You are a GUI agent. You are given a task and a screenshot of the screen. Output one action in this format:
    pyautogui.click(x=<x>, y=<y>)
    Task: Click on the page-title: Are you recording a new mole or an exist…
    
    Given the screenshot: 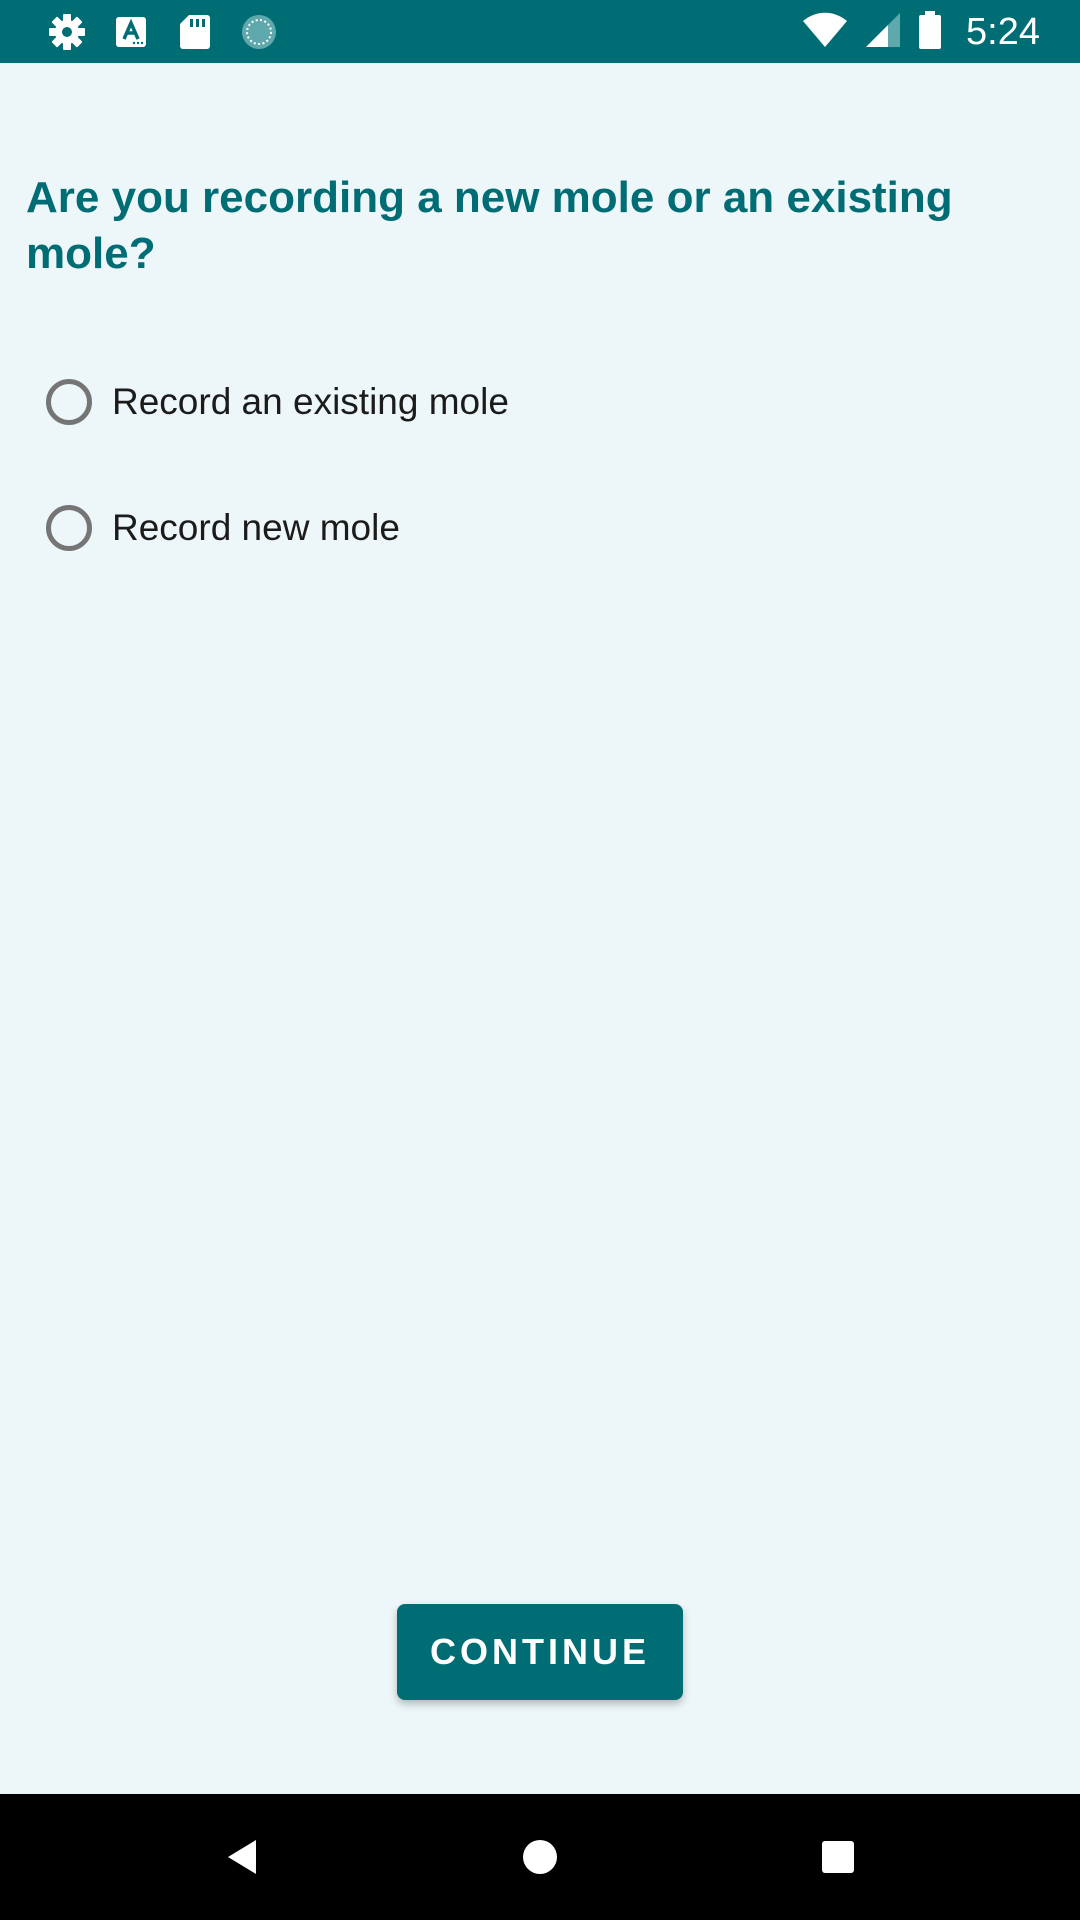 What is the action you would take?
    pyautogui.click(x=489, y=225)
    